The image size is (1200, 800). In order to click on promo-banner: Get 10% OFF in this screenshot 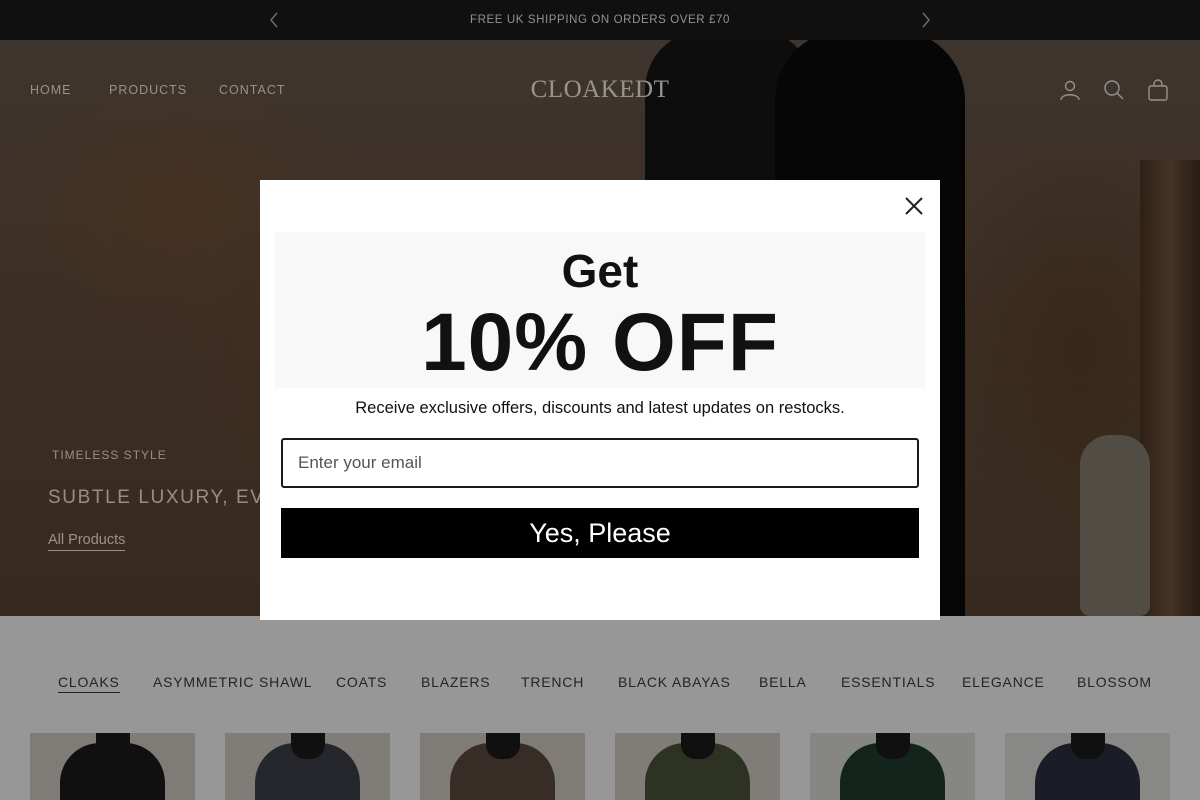, I will do `click(600, 310)`.